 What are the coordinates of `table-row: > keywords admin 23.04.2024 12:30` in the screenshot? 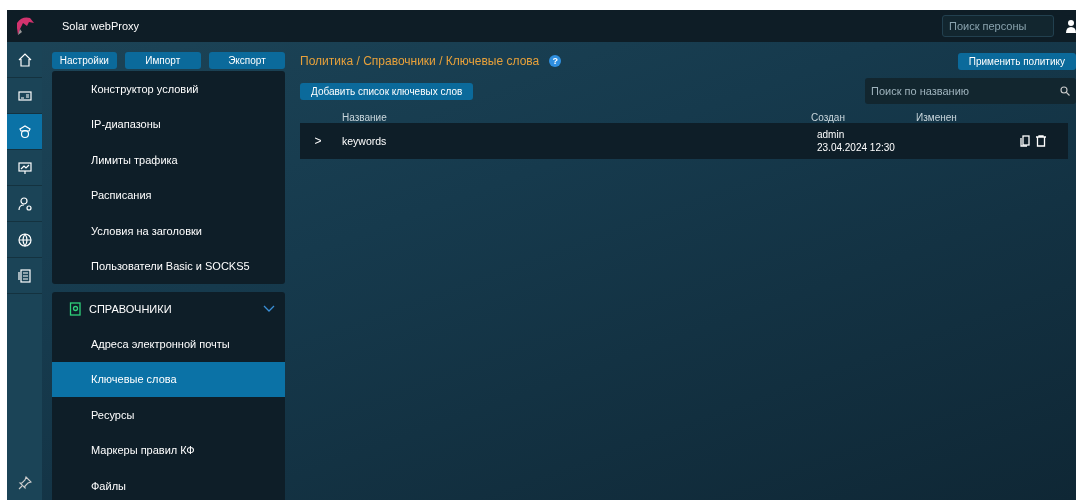 It's located at (684, 141).